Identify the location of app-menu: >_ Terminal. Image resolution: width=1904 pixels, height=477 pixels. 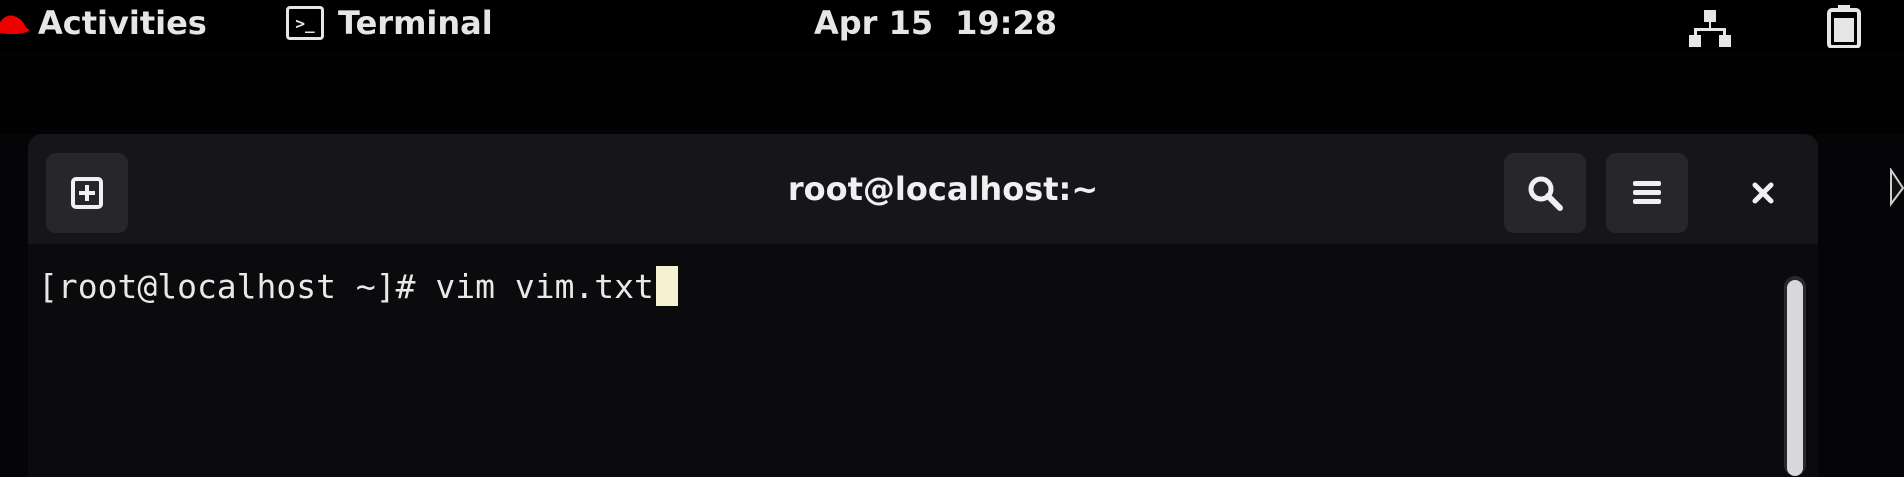
(389, 23).